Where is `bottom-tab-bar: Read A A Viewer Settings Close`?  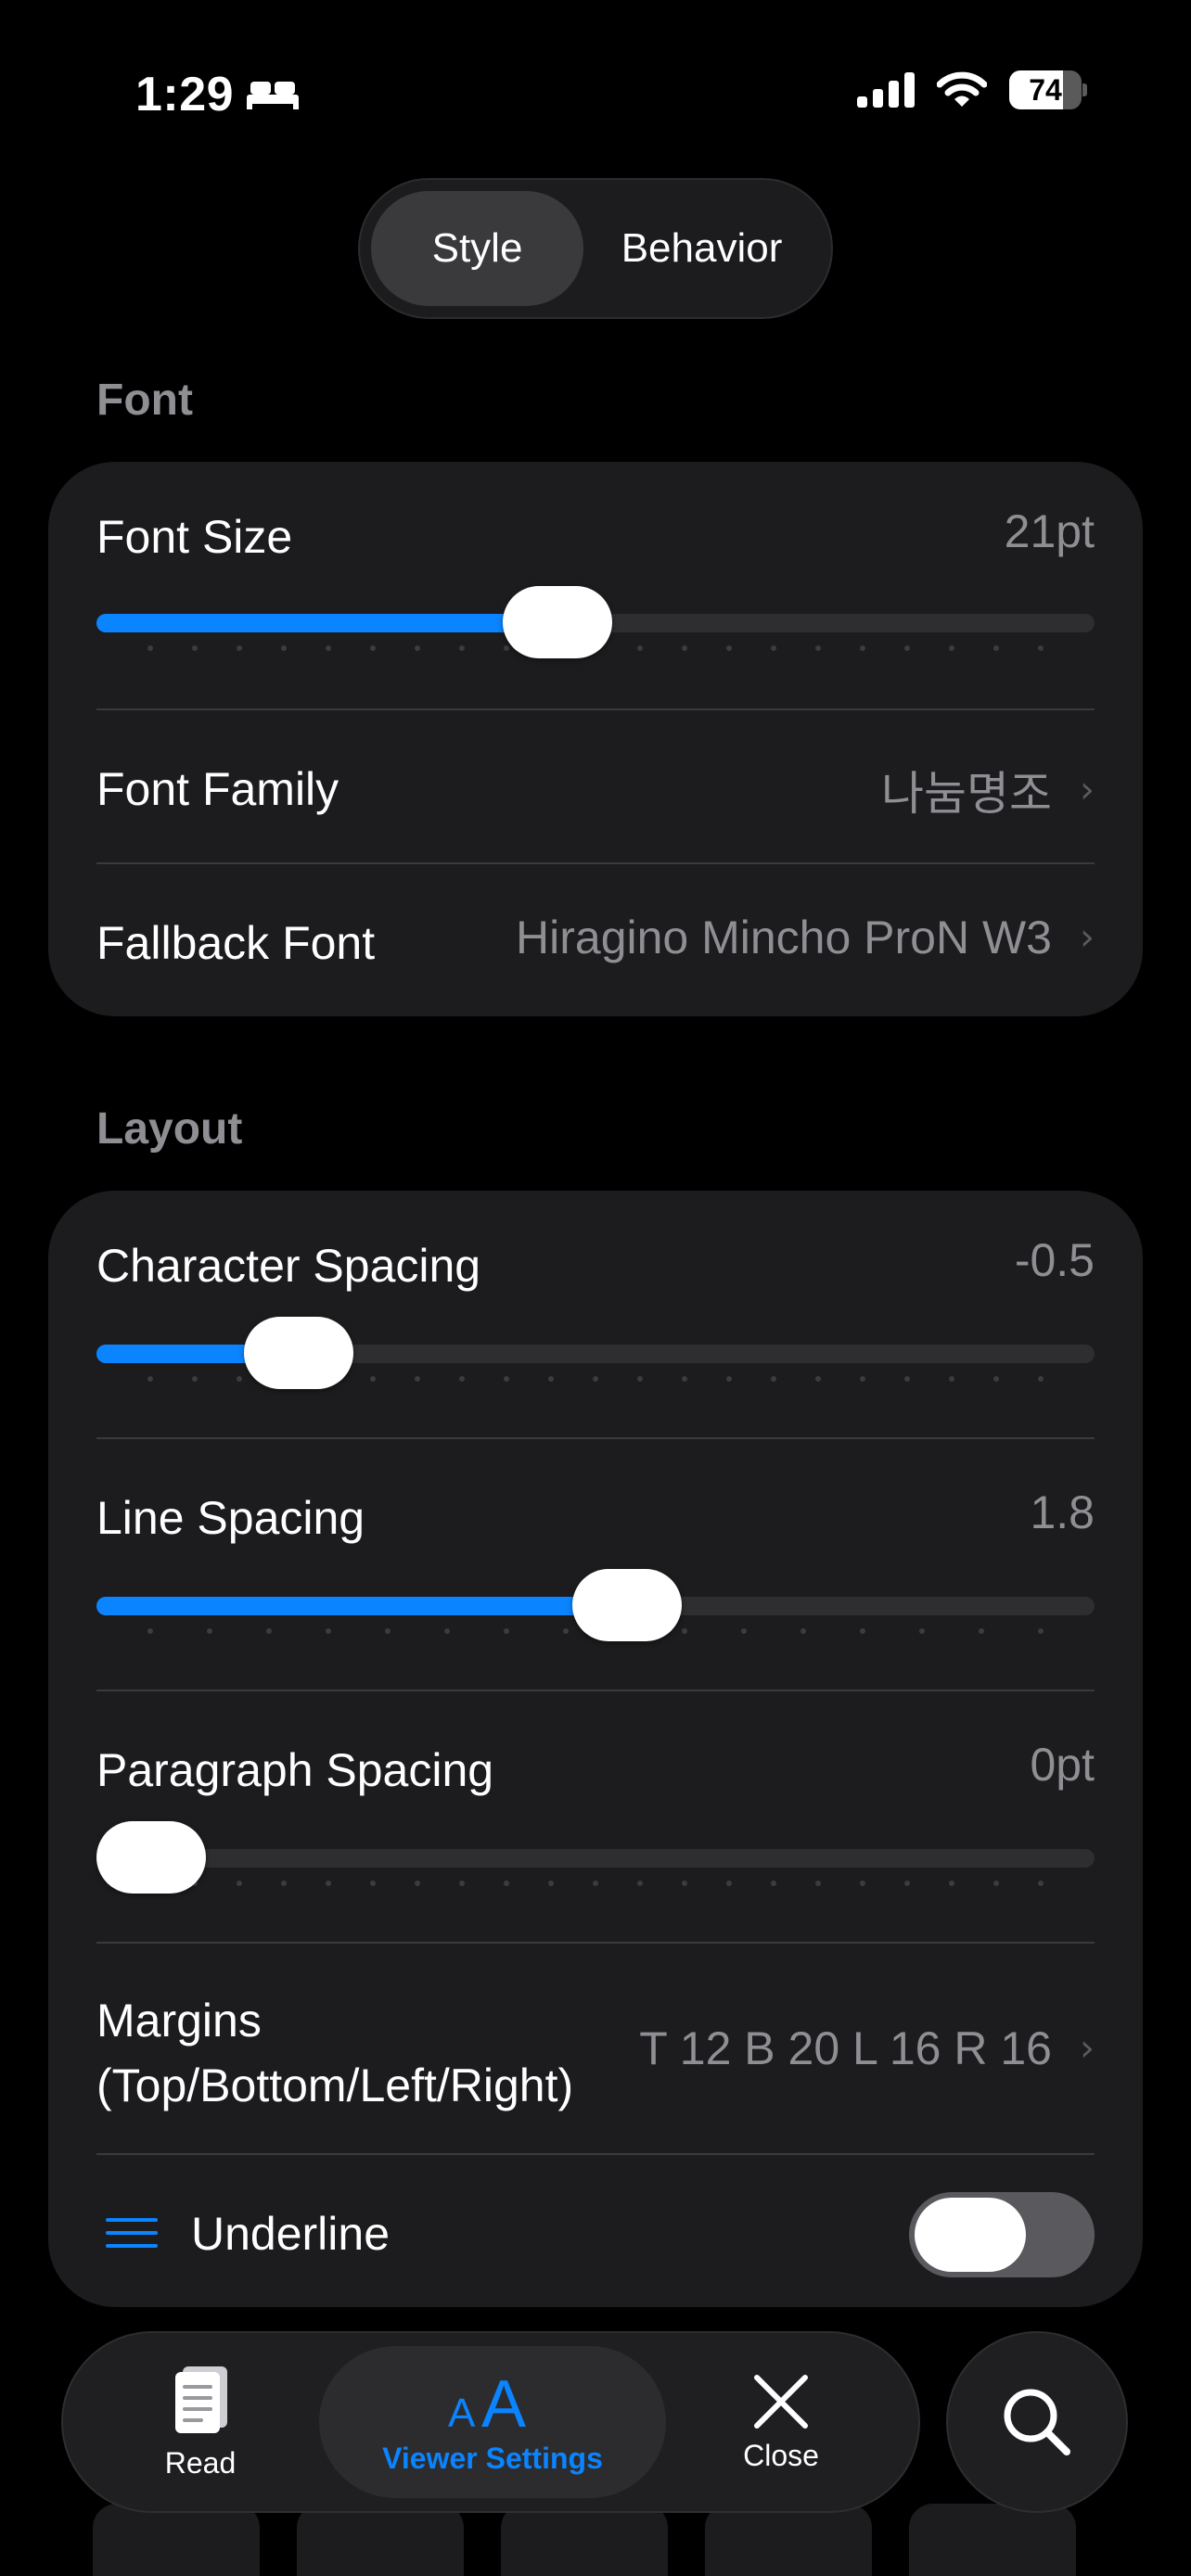
bottom-tab-bar: Read A A Viewer Settings Close is located at coordinates (490, 2422).